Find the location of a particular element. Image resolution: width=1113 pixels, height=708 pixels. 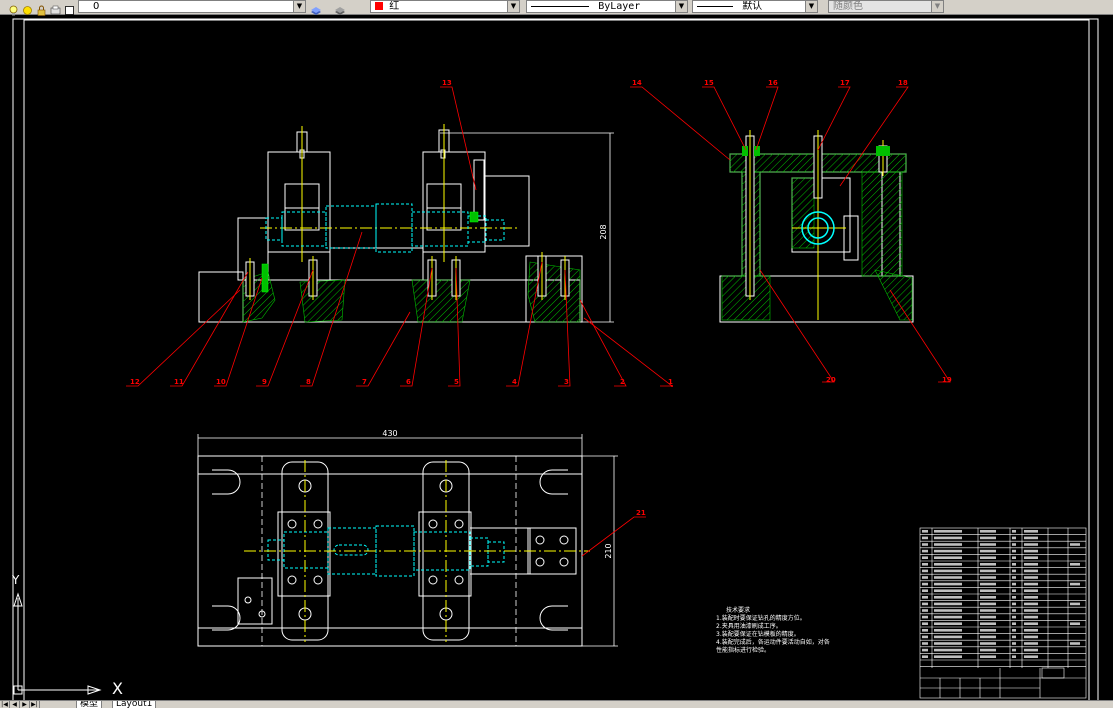

plotstyle-value: 随颜色 is located at coordinates (848, 6).